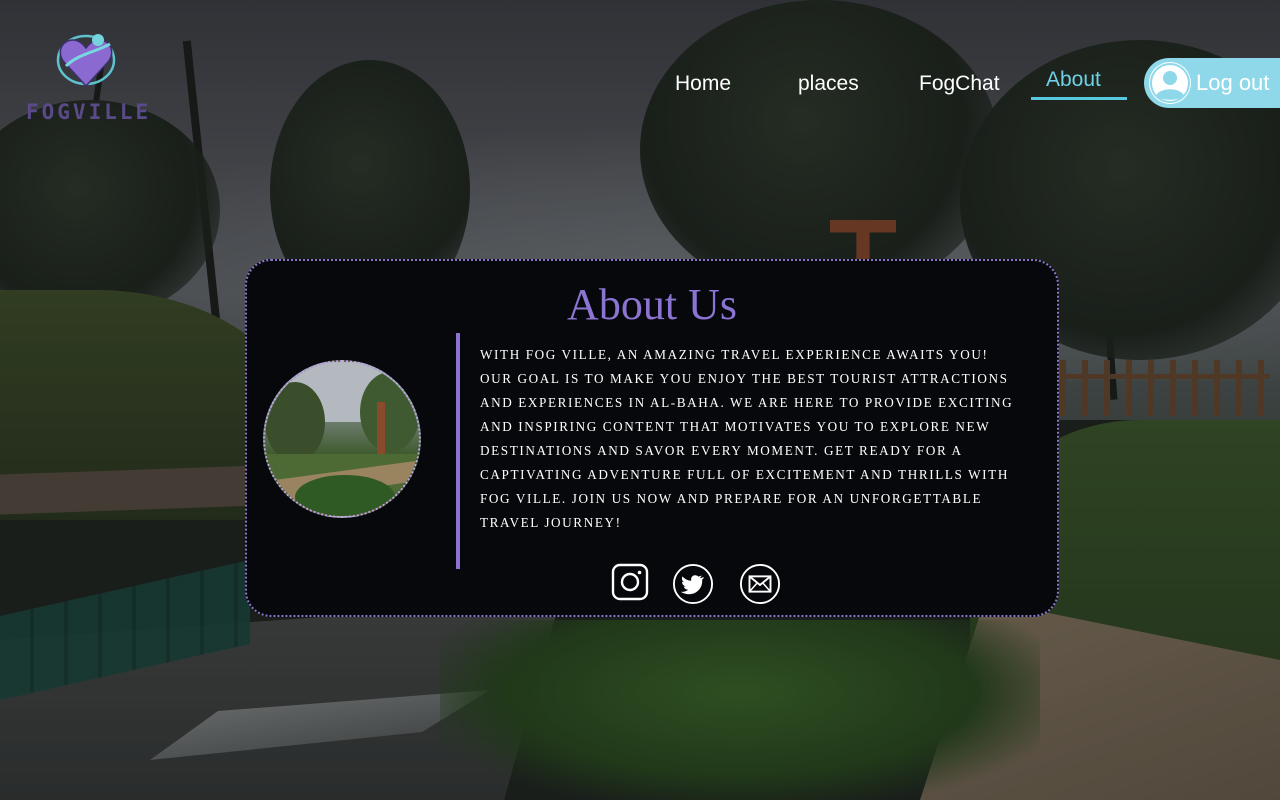  Describe the element at coordinates (1170, 83) in the screenshot. I see `user-avatar-icon` at that location.